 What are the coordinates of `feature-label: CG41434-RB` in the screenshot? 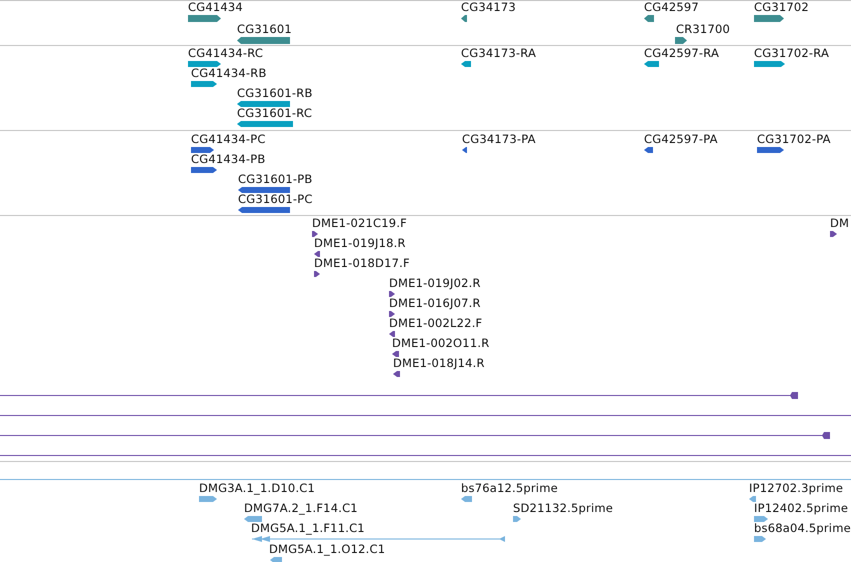 It's located at (229, 73).